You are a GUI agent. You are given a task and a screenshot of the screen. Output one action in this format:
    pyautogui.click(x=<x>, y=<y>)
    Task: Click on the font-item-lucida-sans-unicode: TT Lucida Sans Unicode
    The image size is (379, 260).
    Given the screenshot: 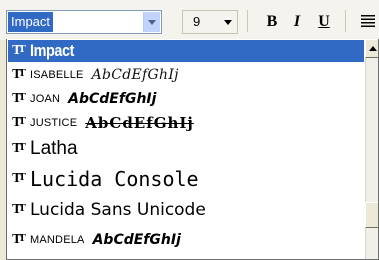 What is the action you would take?
    pyautogui.click(x=186, y=210)
    